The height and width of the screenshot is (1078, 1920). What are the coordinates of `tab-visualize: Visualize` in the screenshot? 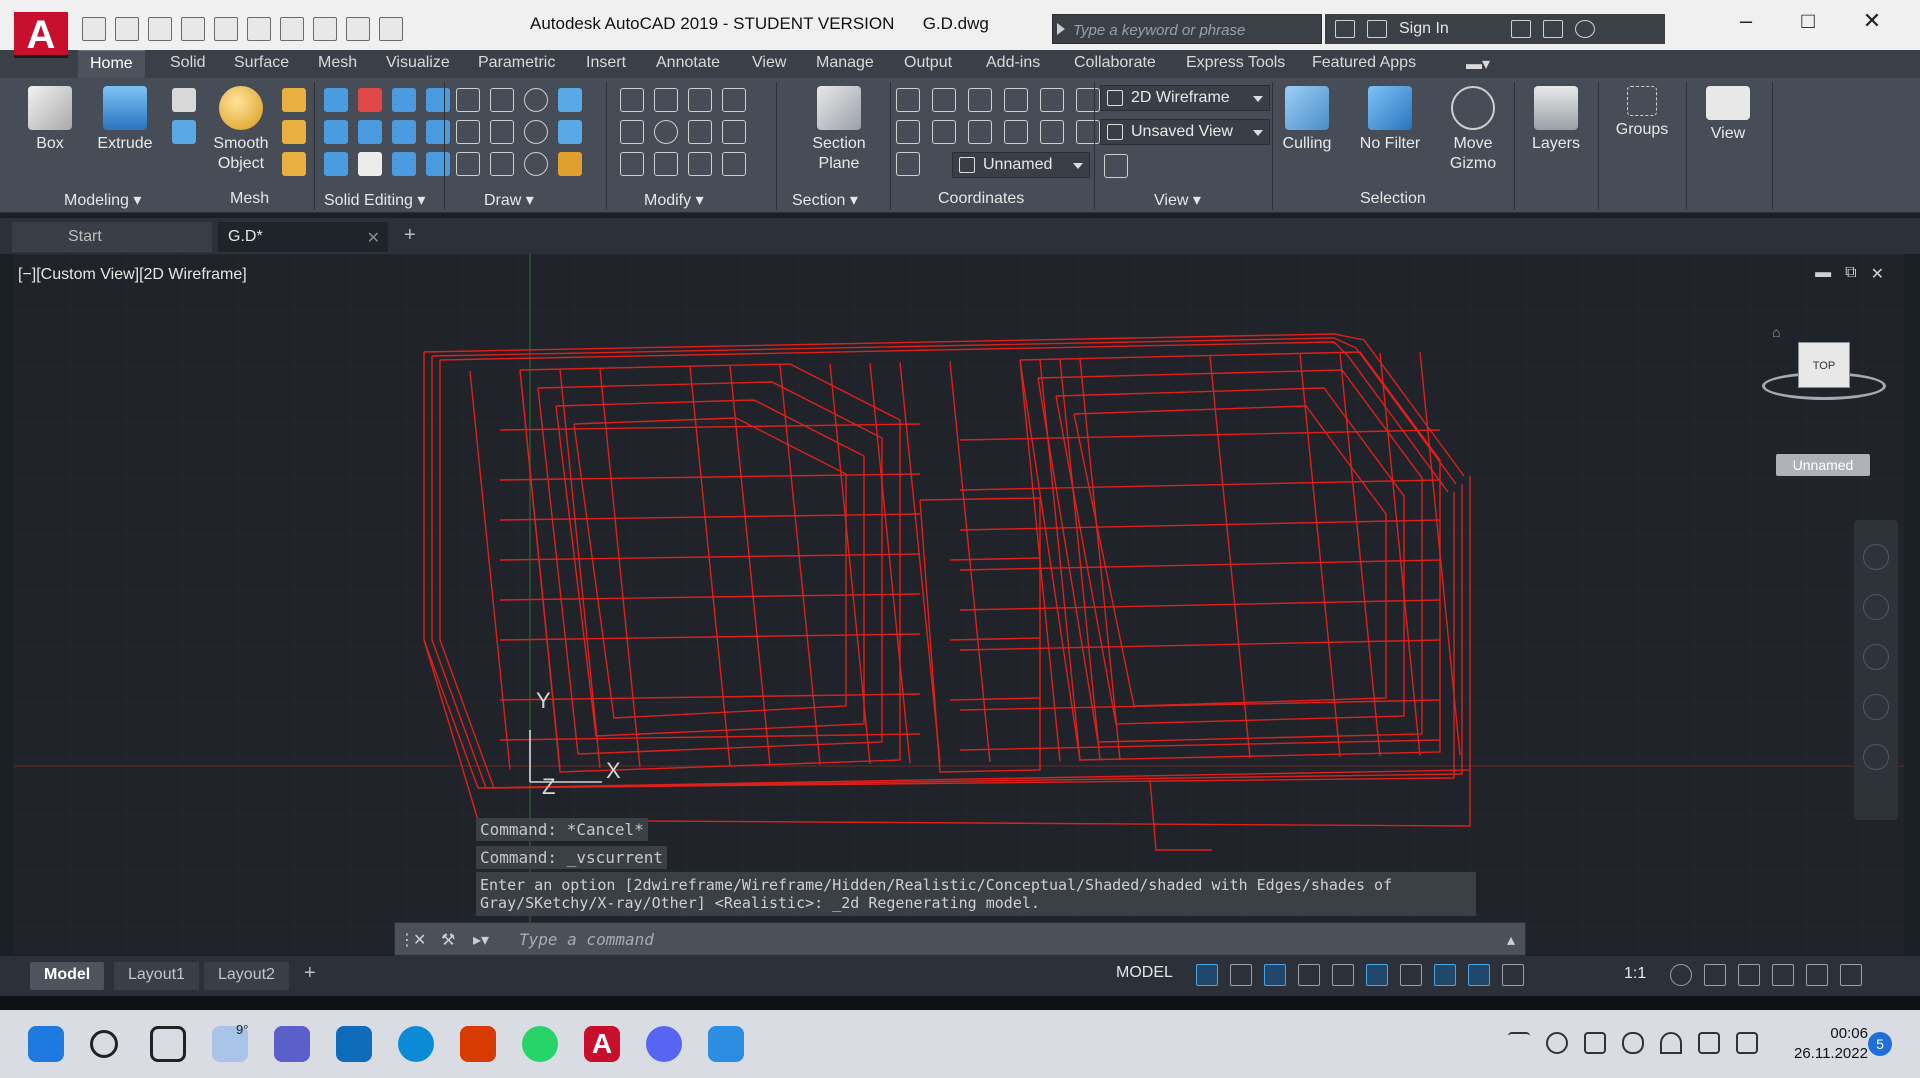 It's located at (418, 63).